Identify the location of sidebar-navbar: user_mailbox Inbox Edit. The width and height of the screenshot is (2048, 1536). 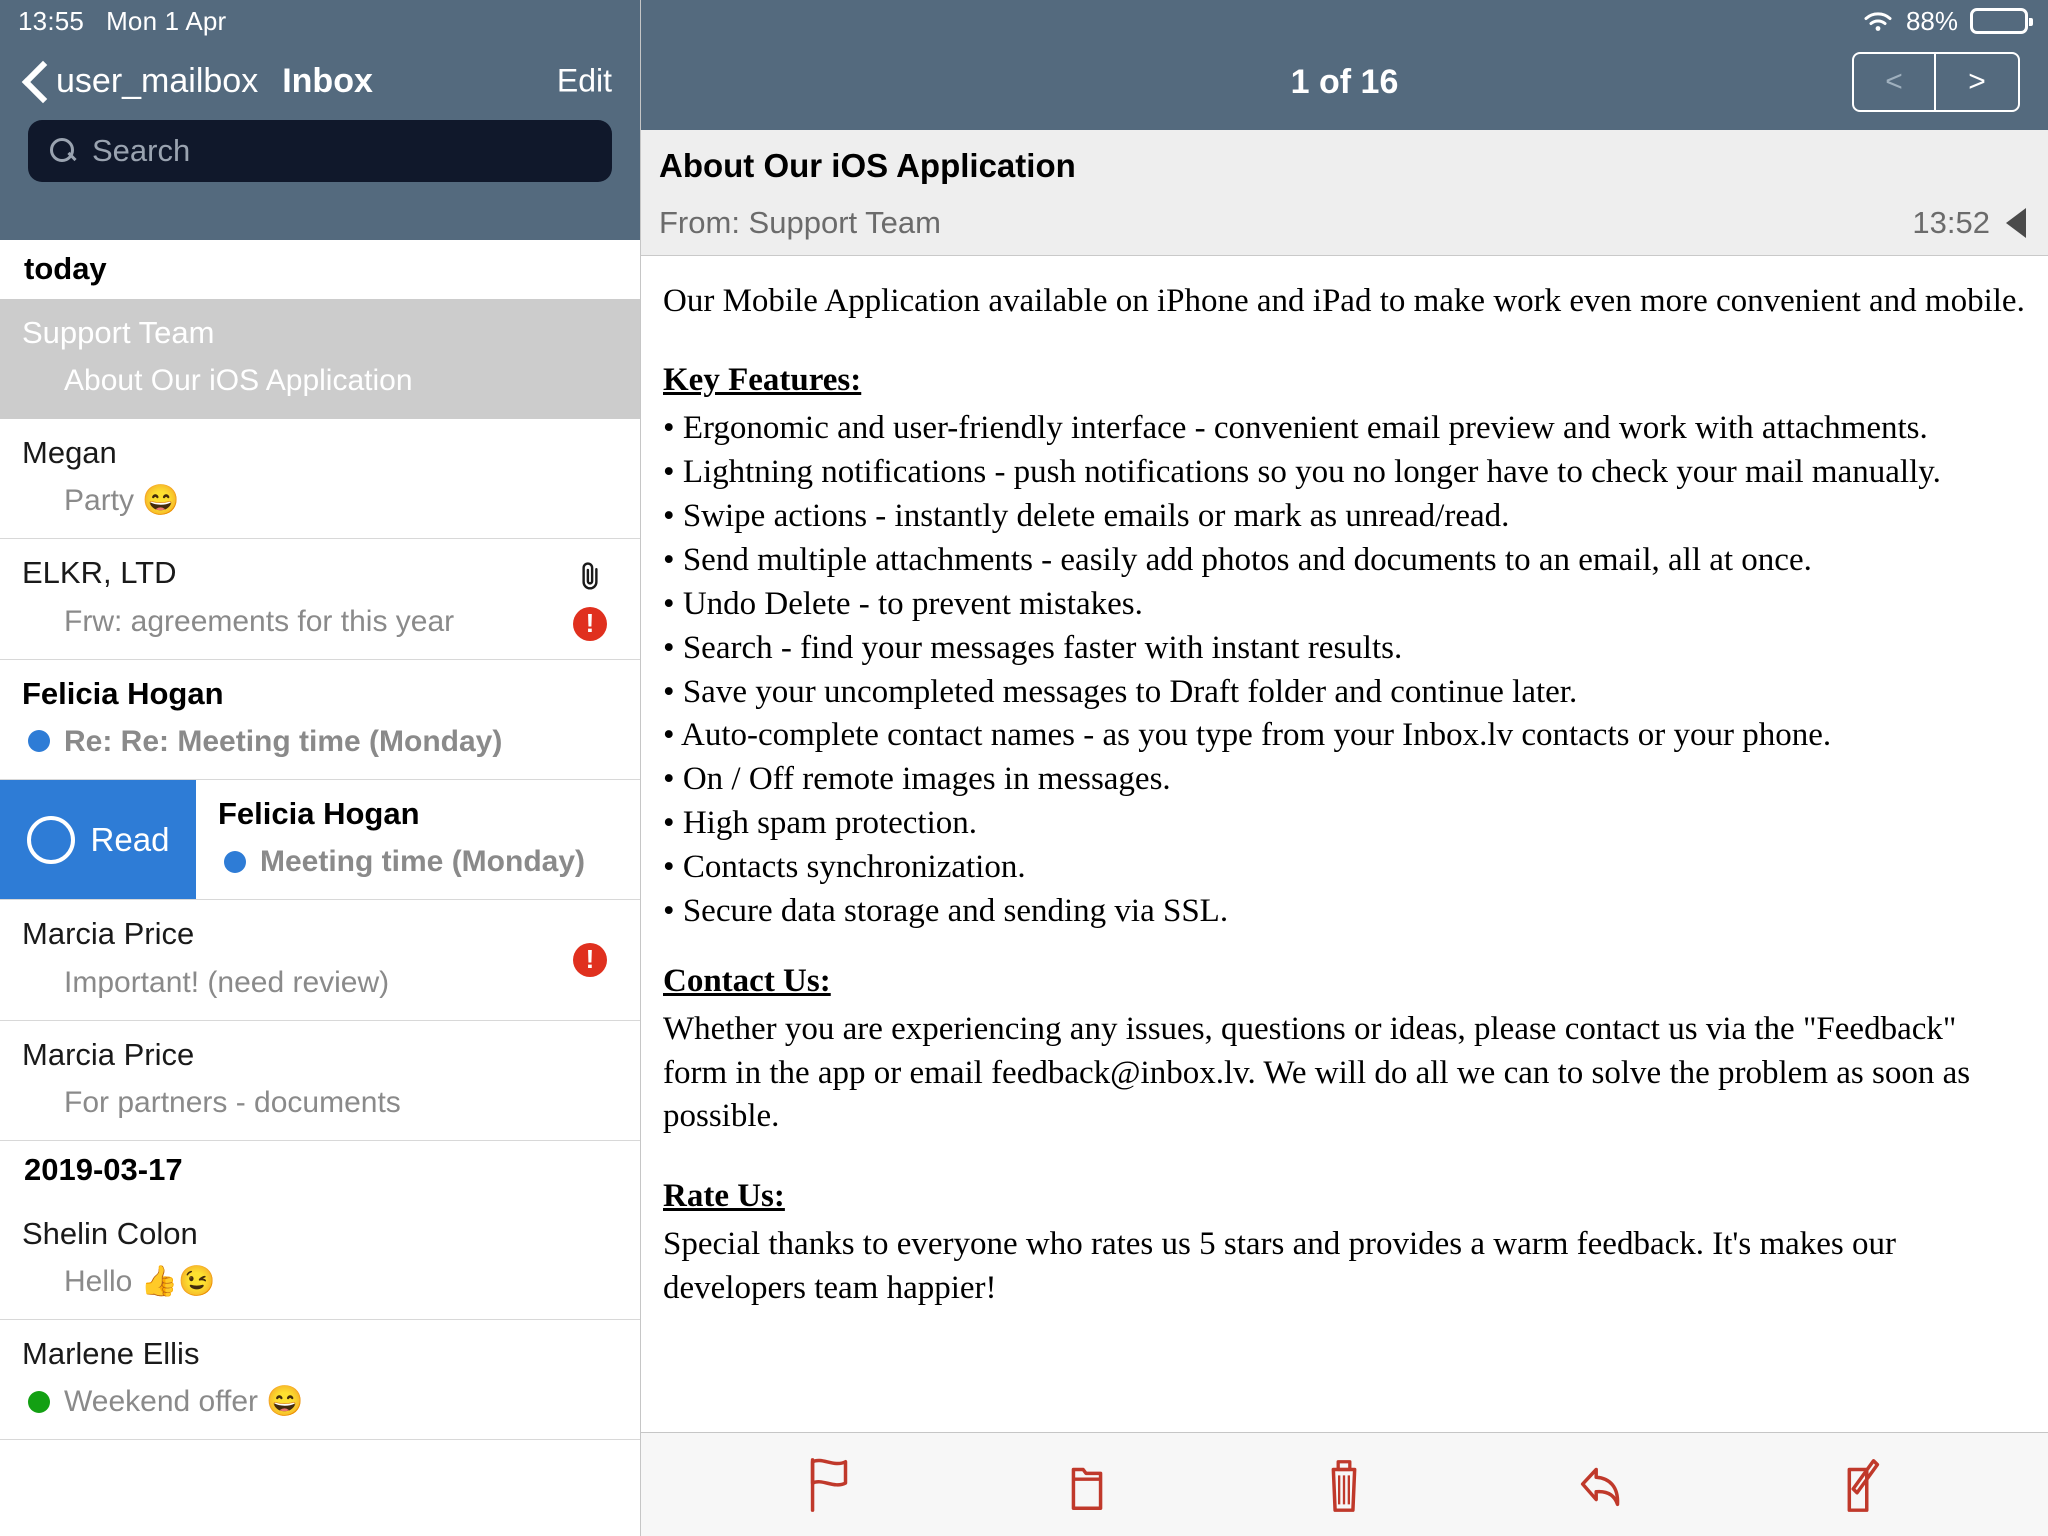
(320, 81).